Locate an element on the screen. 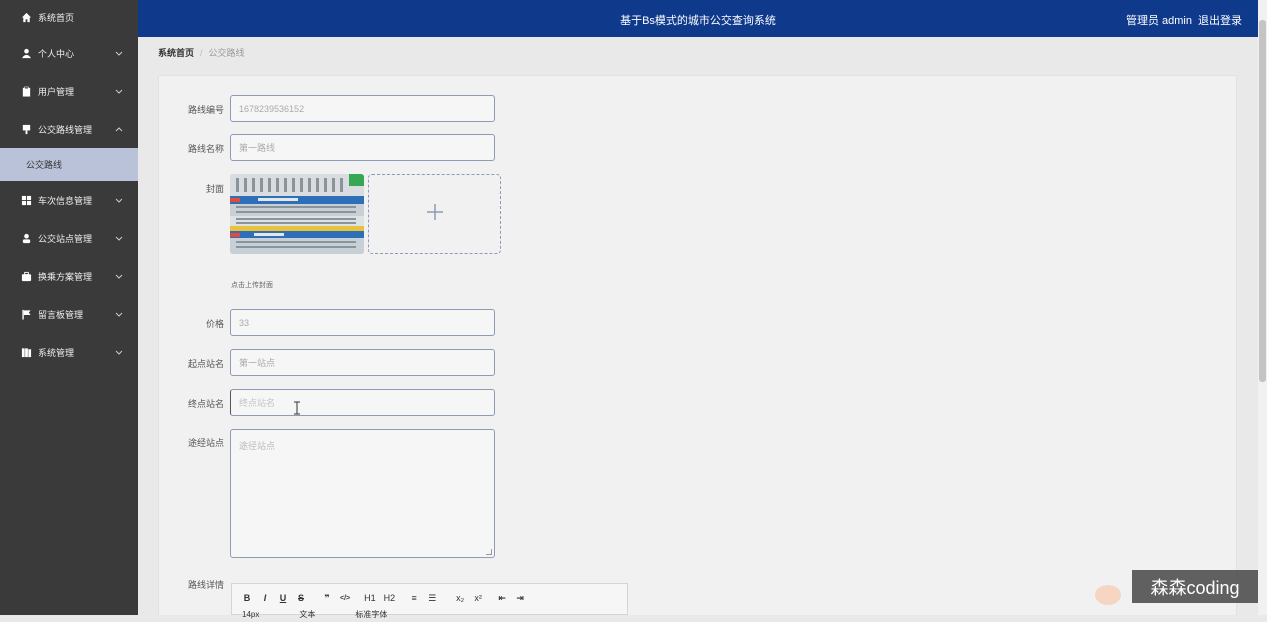 The width and height of the screenshot is (1267, 622). text-cursor-icon is located at coordinates (297, 408).